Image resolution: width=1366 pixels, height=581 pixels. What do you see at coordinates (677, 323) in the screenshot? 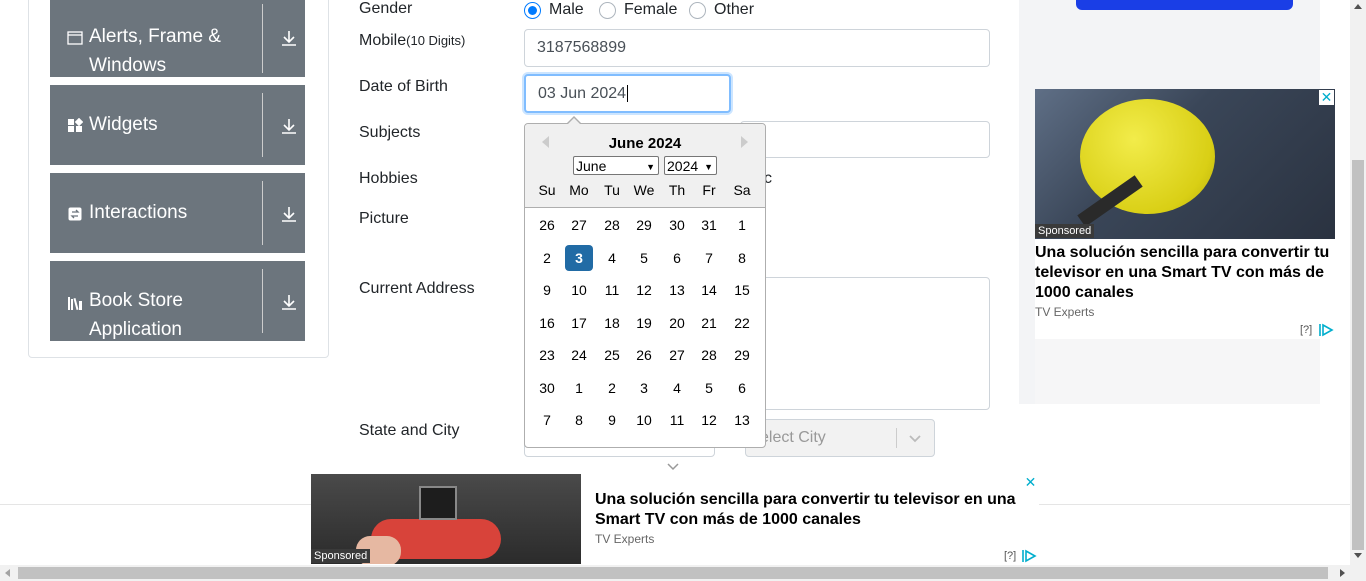
I see `calendar-day: 20` at bounding box center [677, 323].